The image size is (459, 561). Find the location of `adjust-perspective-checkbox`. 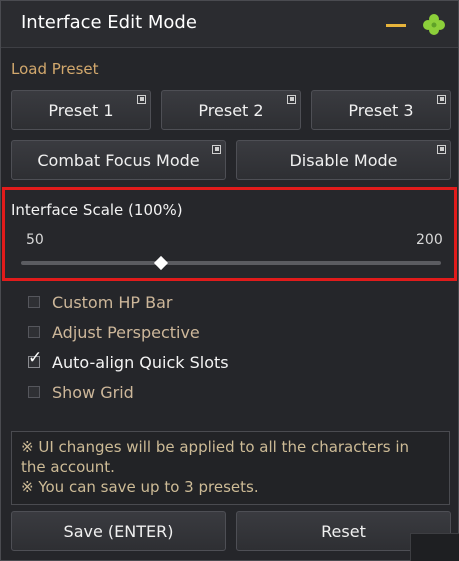

adjust-perspective-checkbox is located at coordinates (34, 332).